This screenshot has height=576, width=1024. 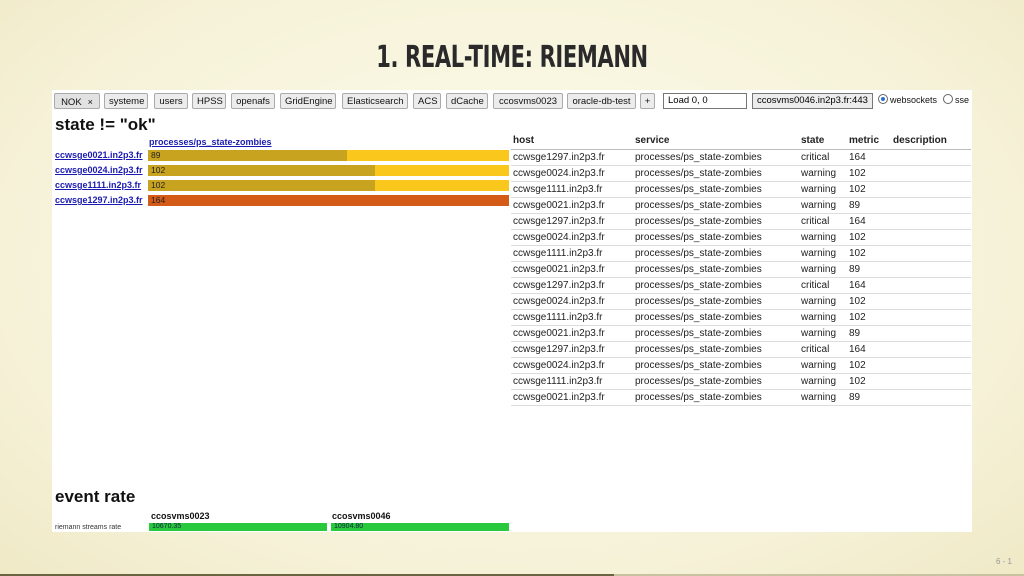 What do you see at coordinates (375, 101) in the screenshot?
I see `tab-elasticsearch: Elasticsearch` at bounding box center [375, 101].